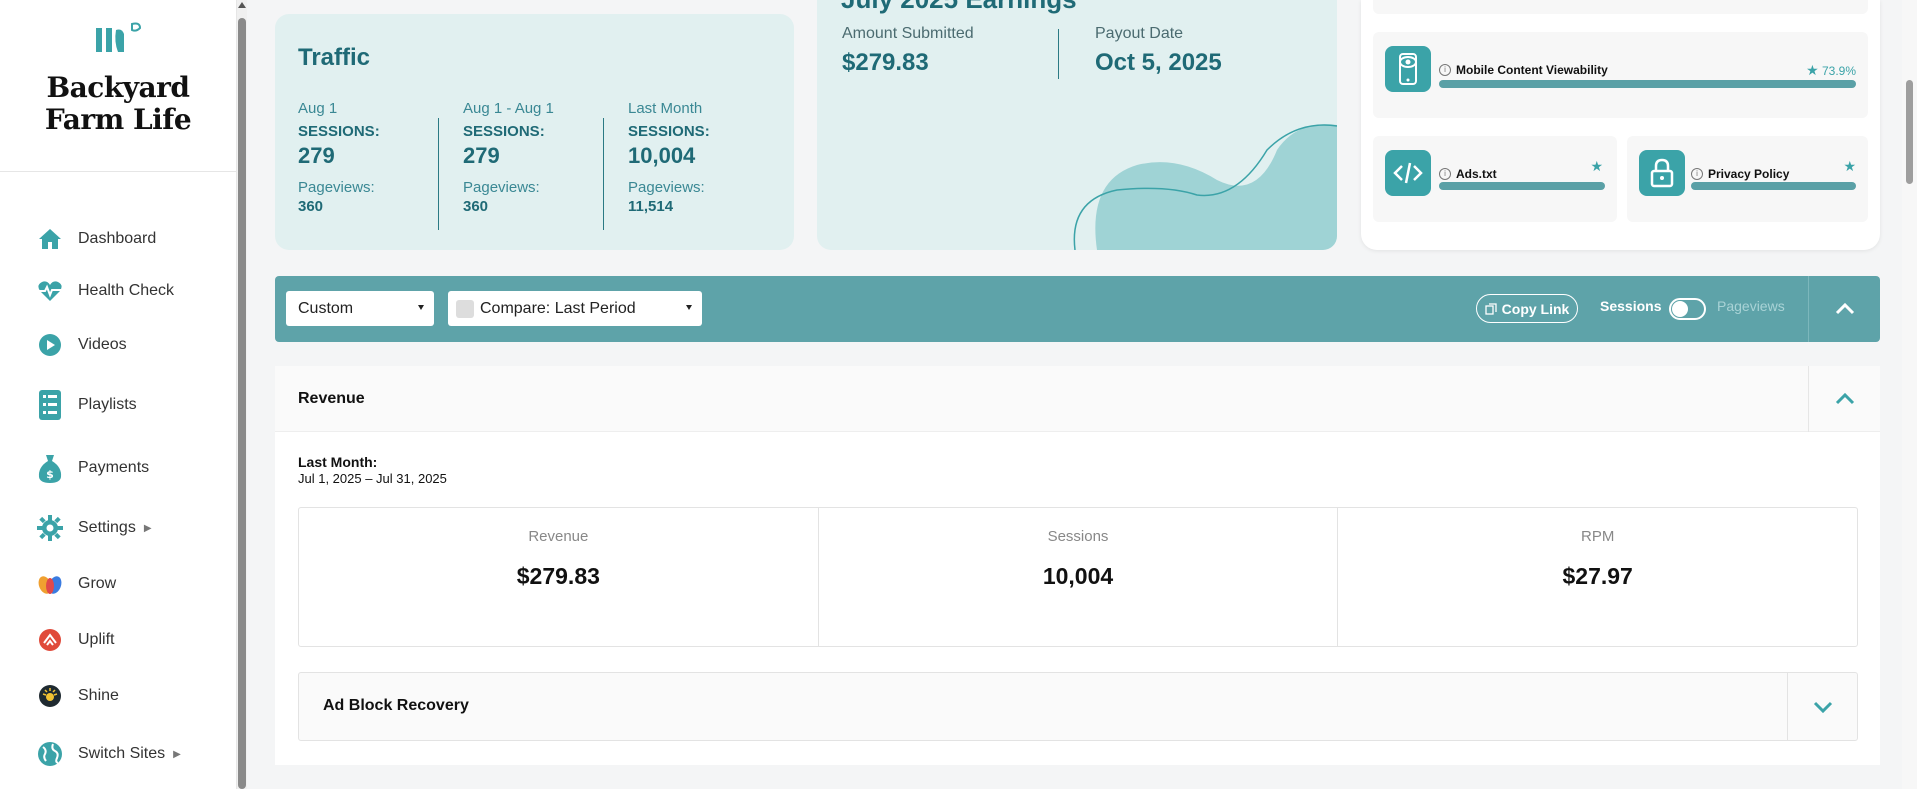  What do you see at coordinates (372, 478) in the screenshot?
I see `period-dates: Jul 1, 2025 – Jul 31, 2025` at bounding box center [372, 478].